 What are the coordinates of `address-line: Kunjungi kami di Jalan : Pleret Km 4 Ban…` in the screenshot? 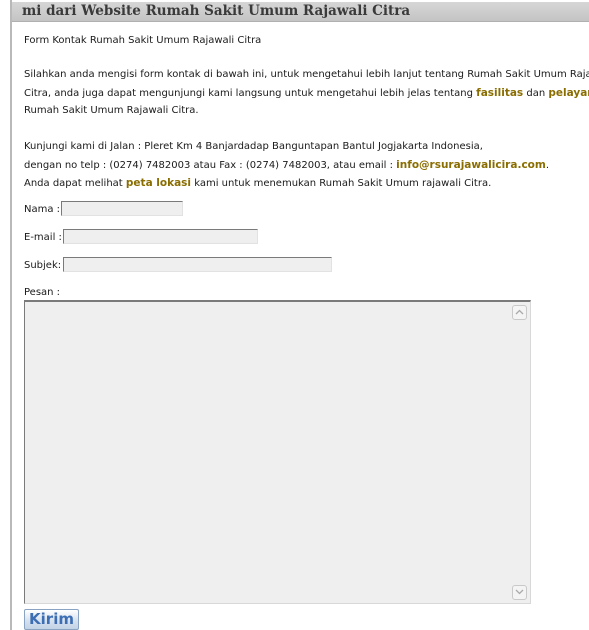 It's located at (253, 146).